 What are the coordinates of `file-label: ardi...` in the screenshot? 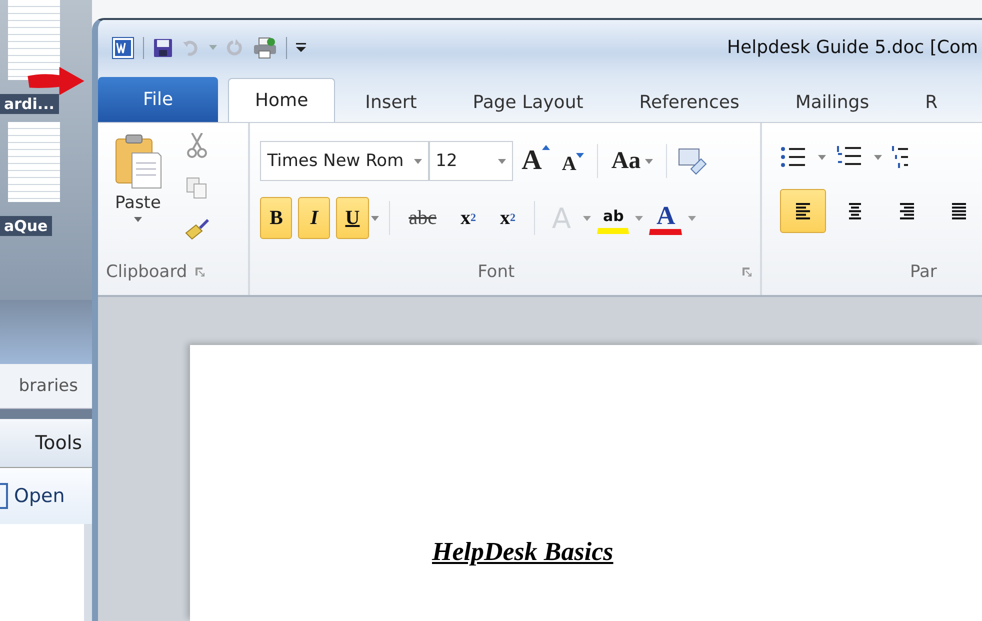 It's located at (29, 104).